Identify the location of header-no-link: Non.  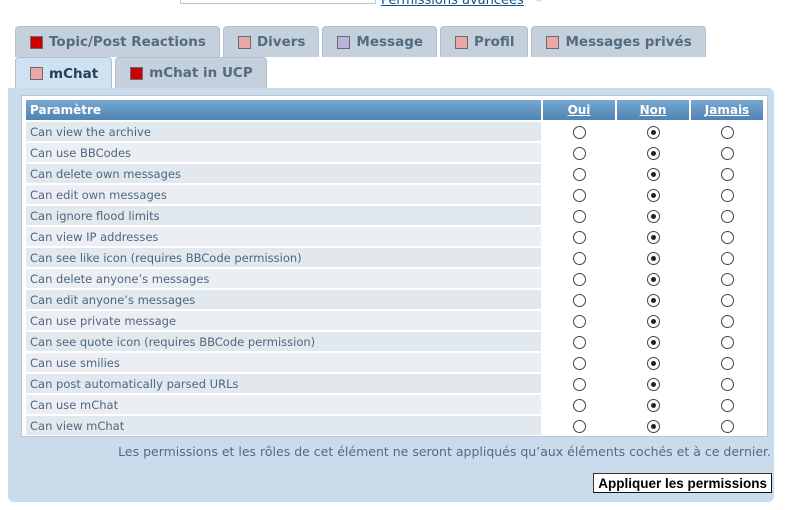
(653, 110).